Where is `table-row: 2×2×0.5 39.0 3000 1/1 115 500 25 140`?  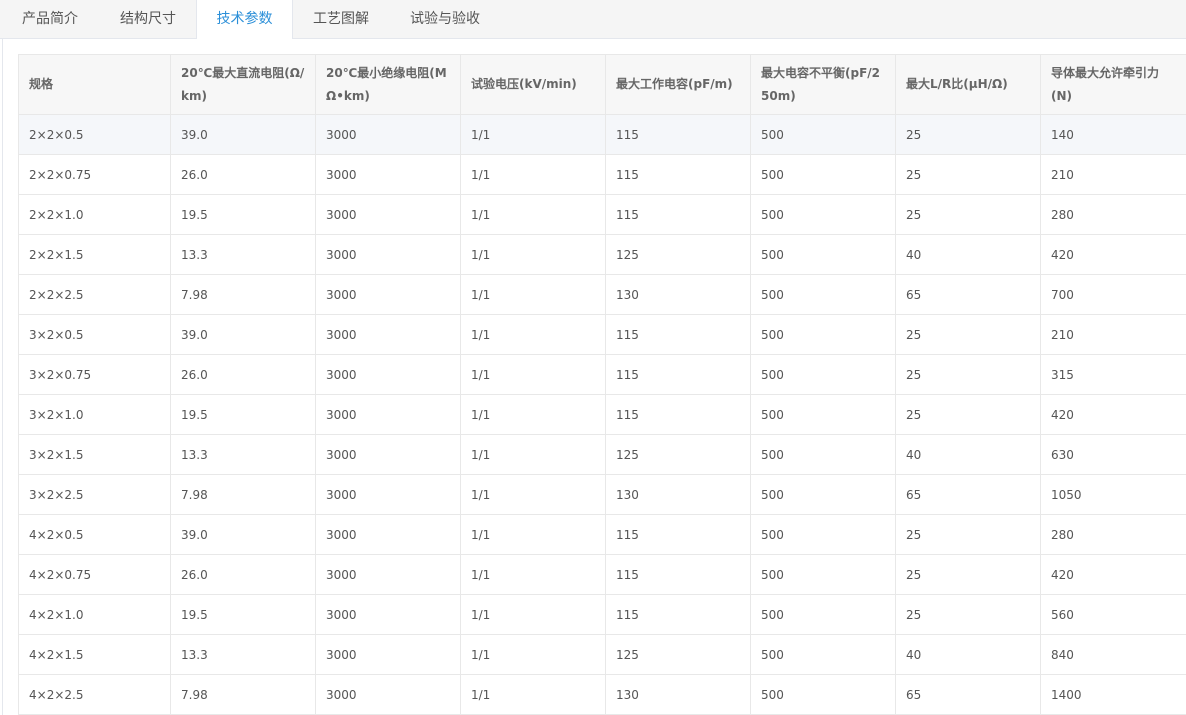
table-row: 2×2×0.5 39.0 3000 1/1 115 500 25 140 is located at coordinates (602, 134).